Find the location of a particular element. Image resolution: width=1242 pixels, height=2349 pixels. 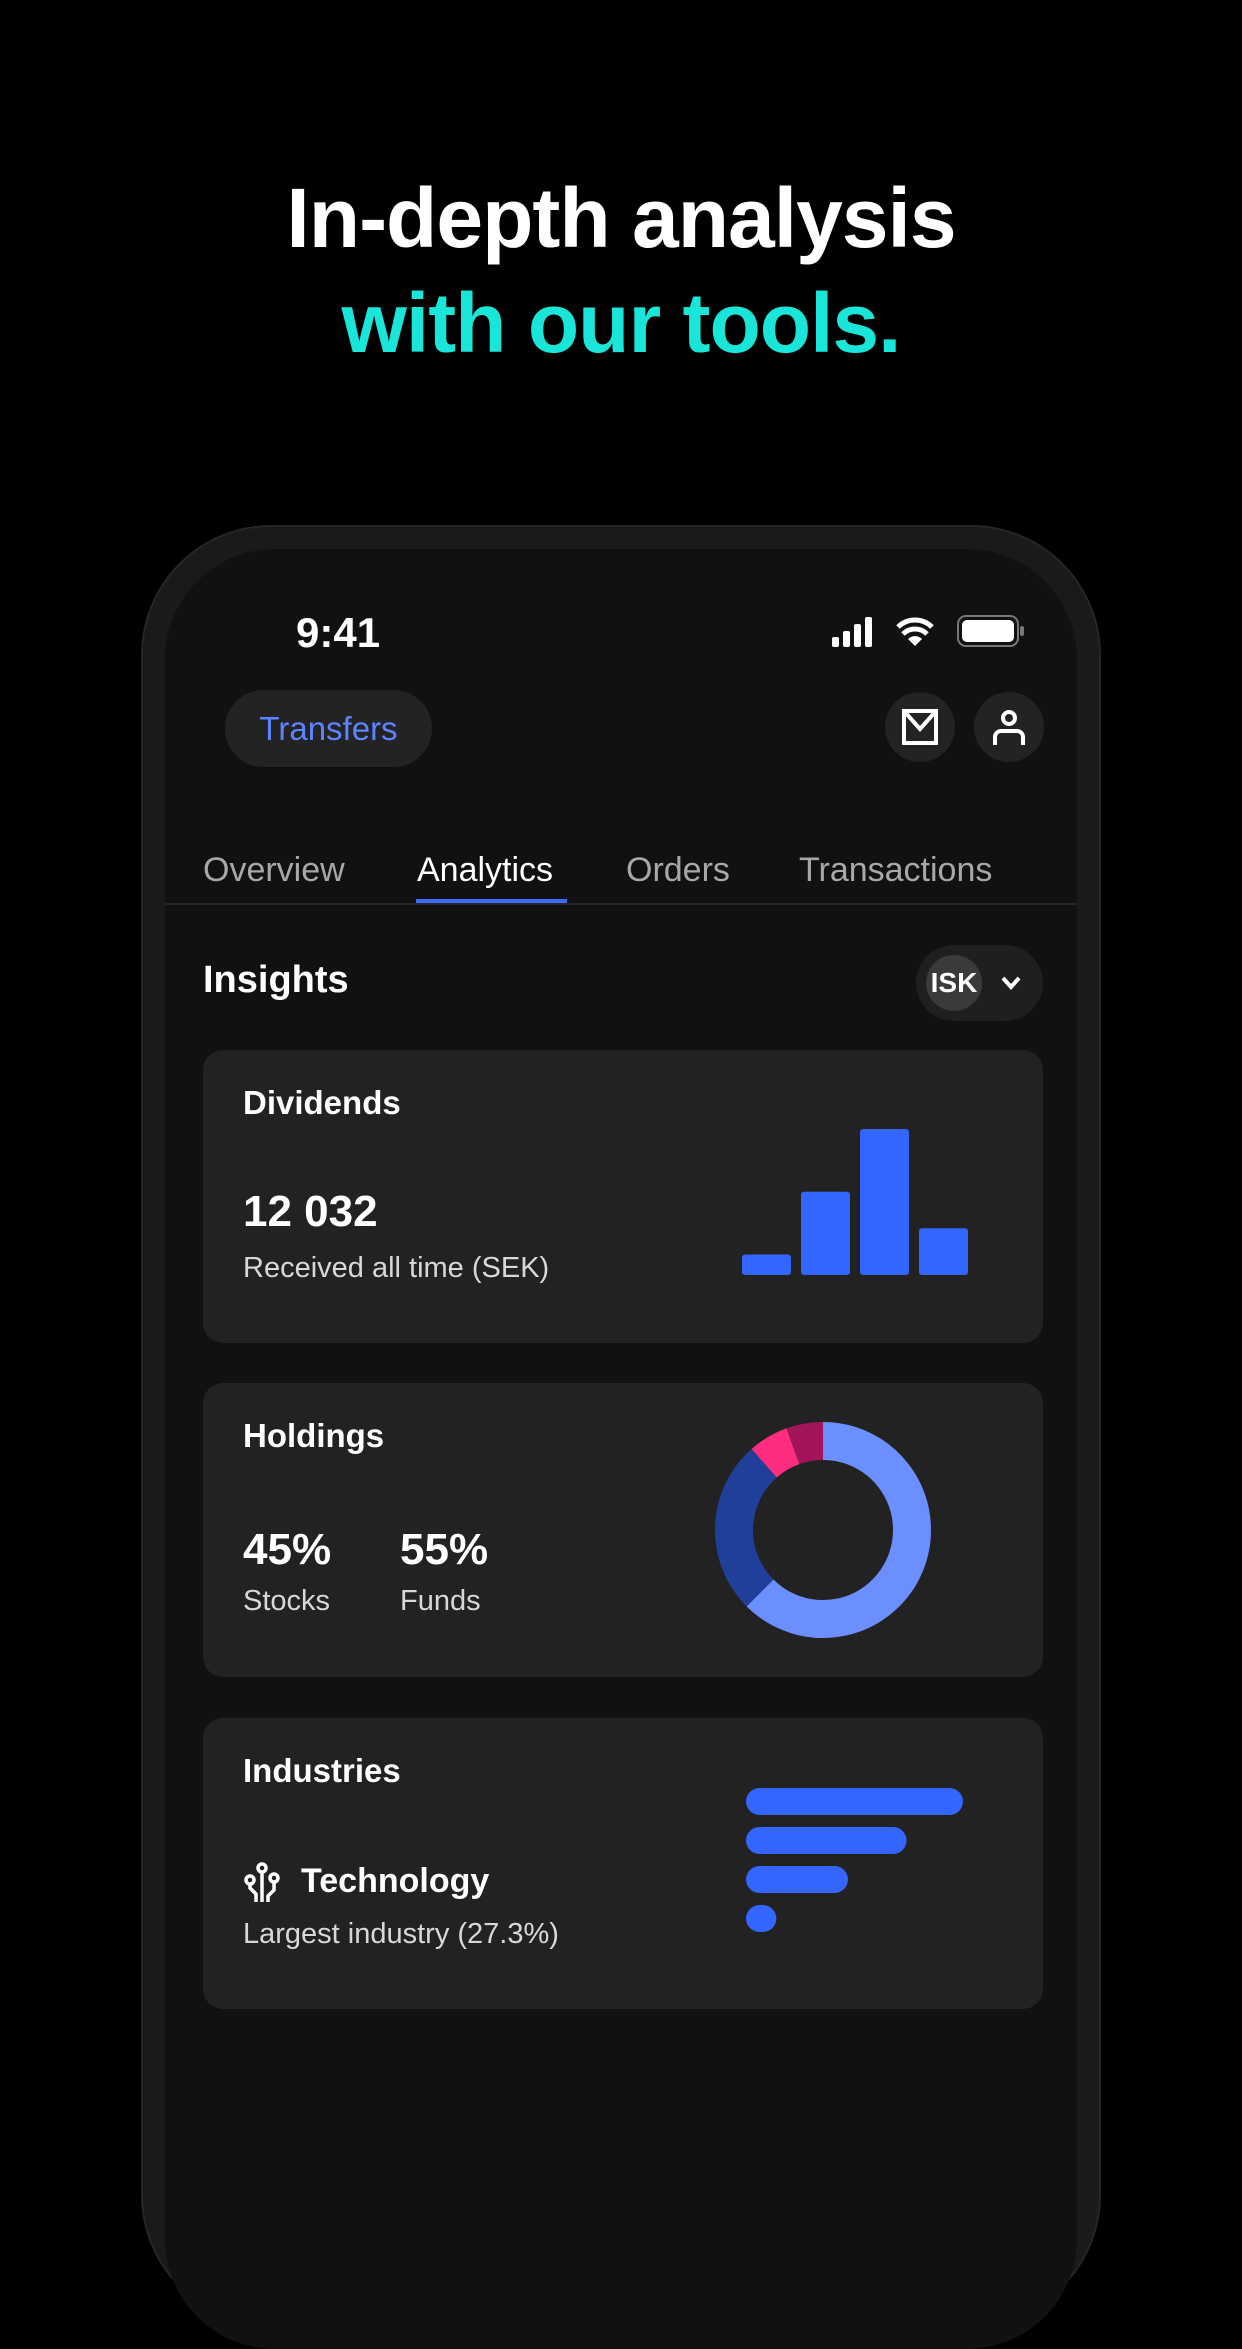

signal-icon is located at coordinates (852, 632).